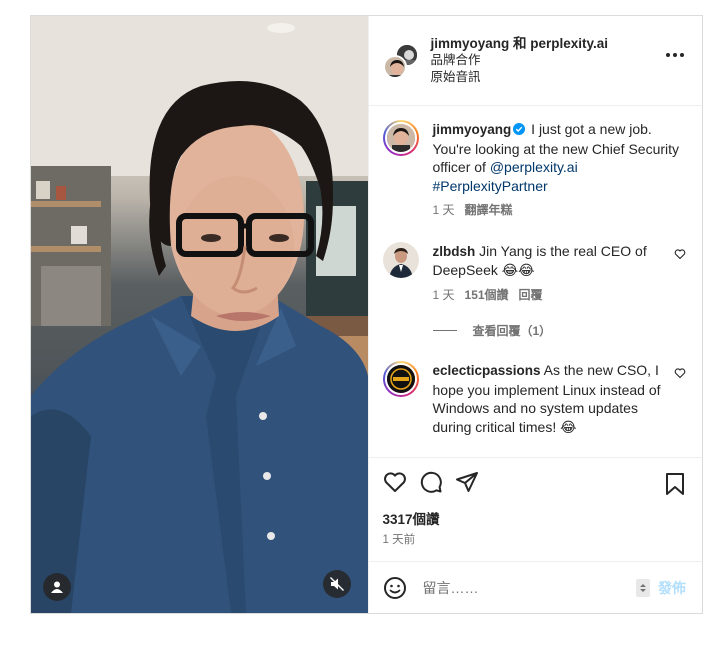 The height and width of the screenshot is (646, 726). What do you see at coordinates (675, 55) in the screenshot?
I see `more-horizontal-icon` at bounding box center [675, 55].